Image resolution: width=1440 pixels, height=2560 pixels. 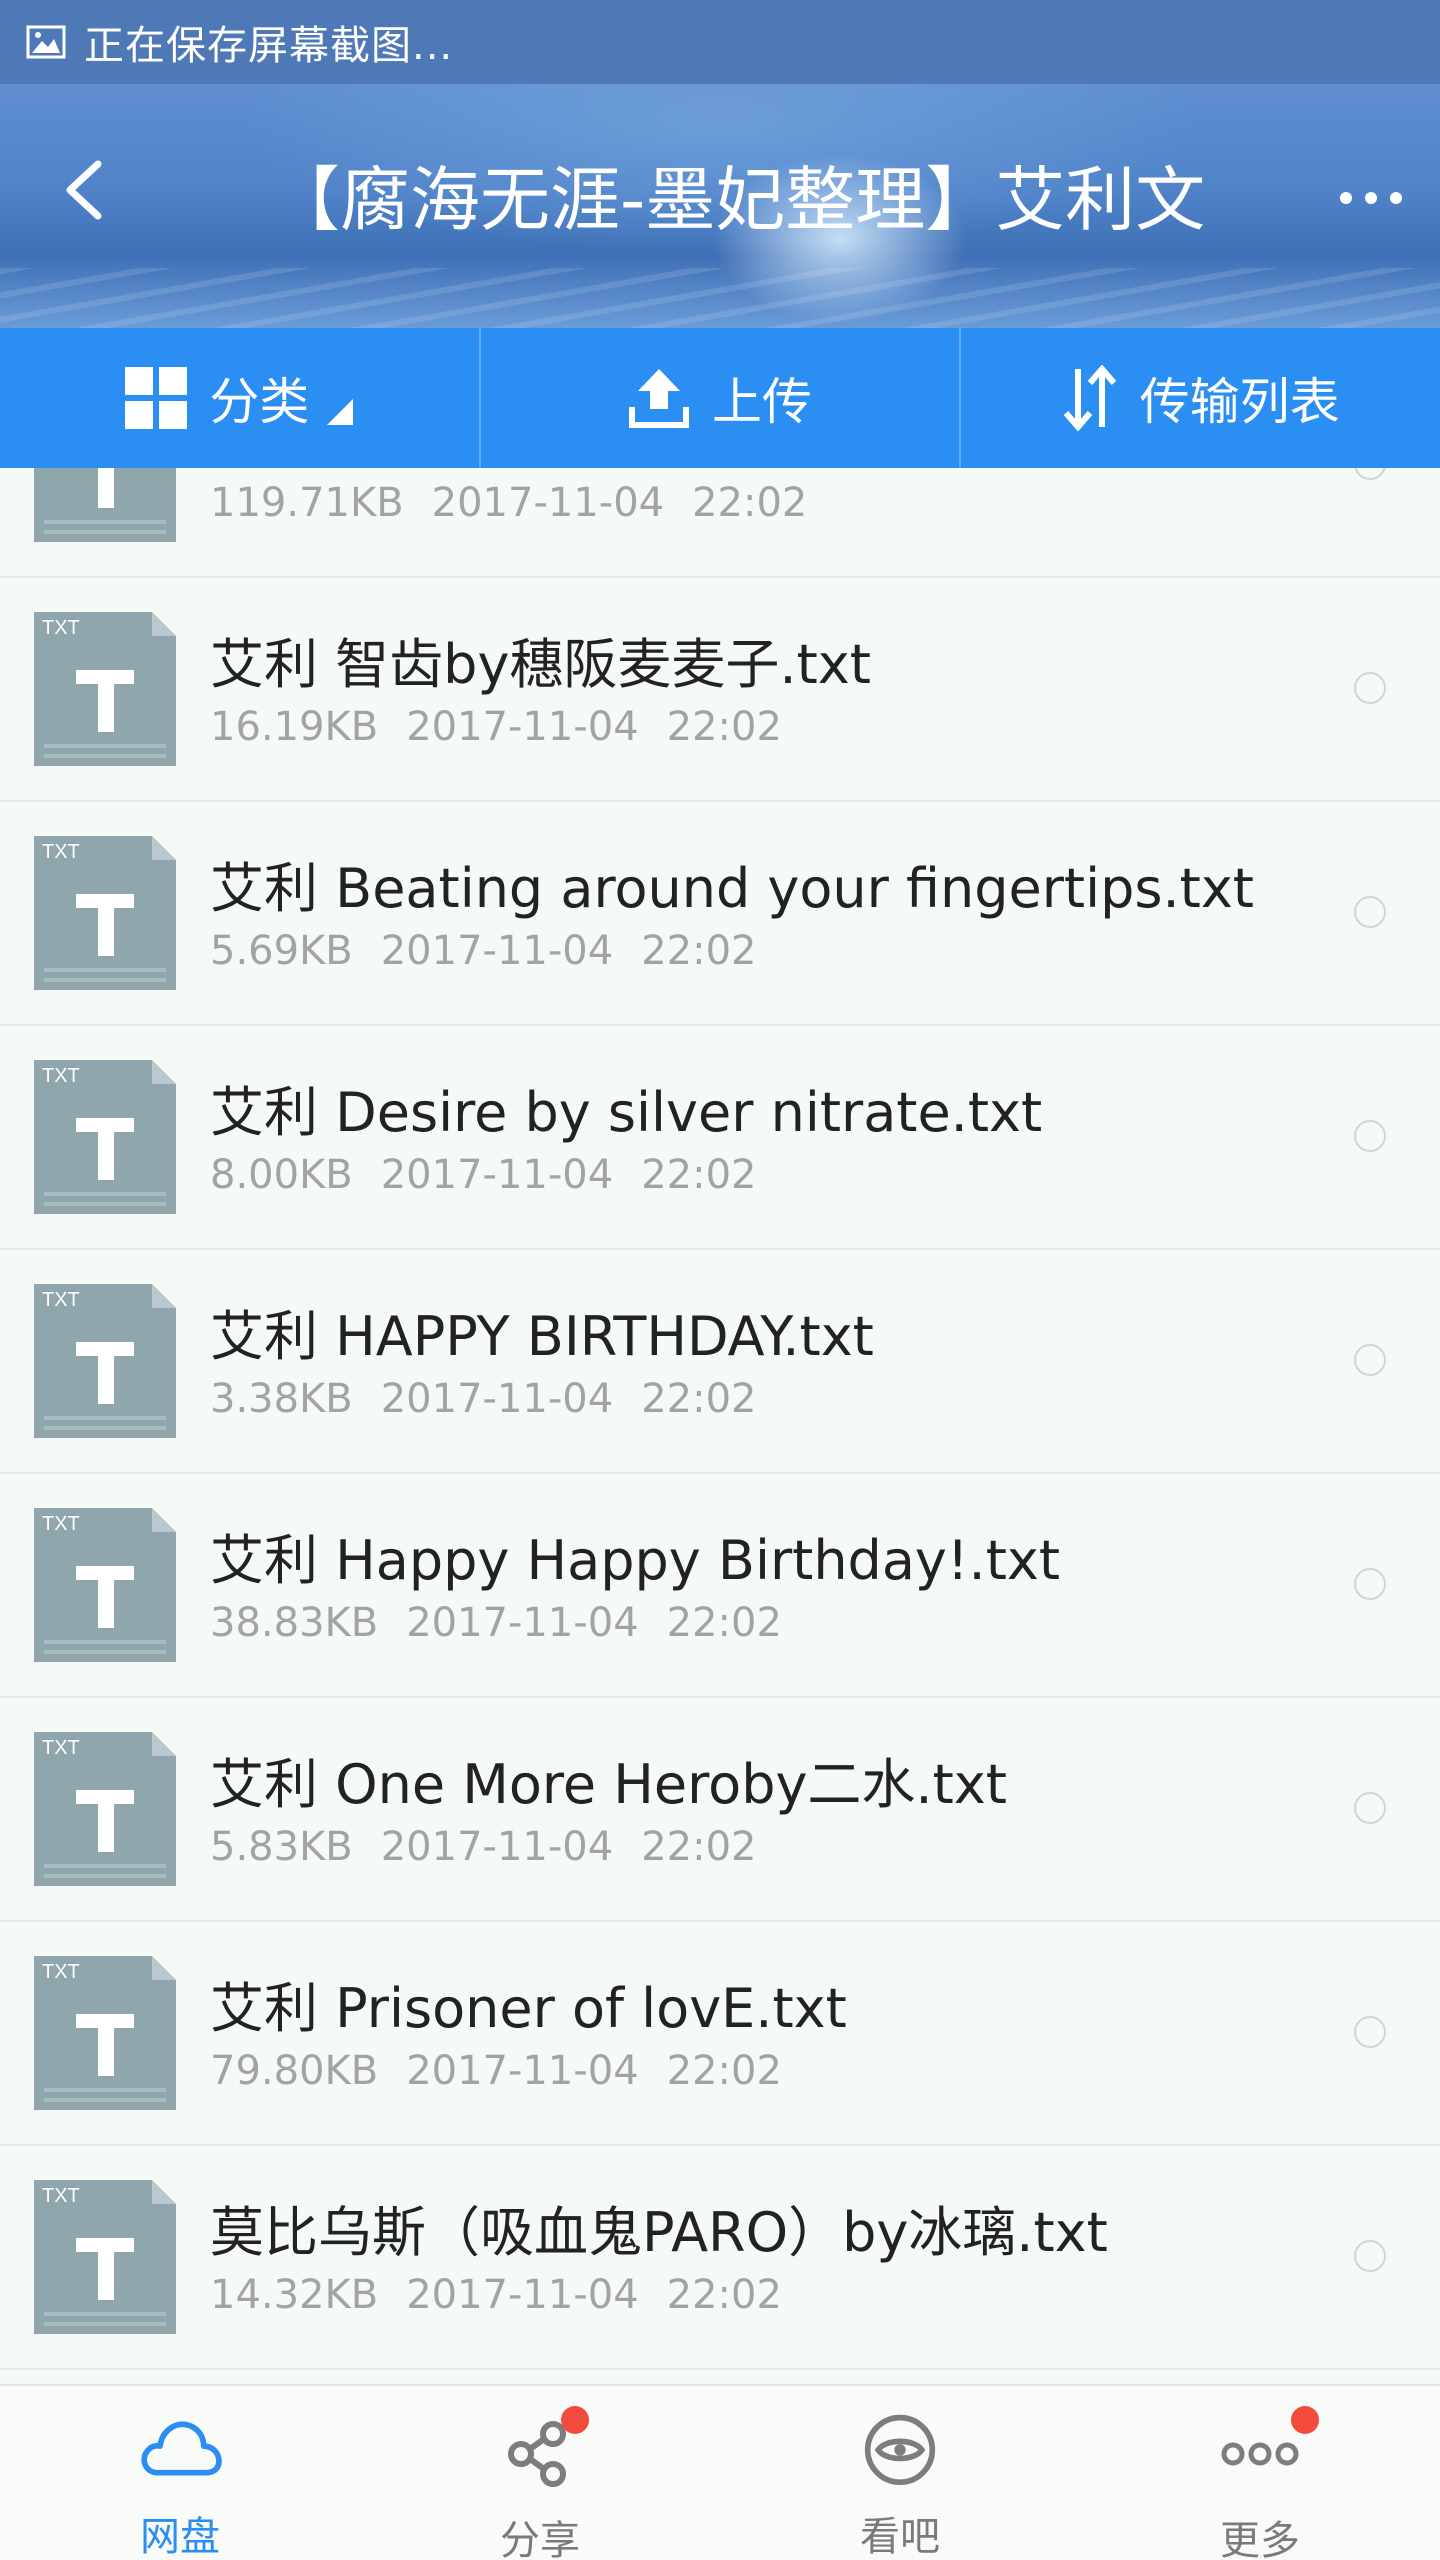 I want to click on nav-item-watch: 看吧, so click(x=900, y=2473).